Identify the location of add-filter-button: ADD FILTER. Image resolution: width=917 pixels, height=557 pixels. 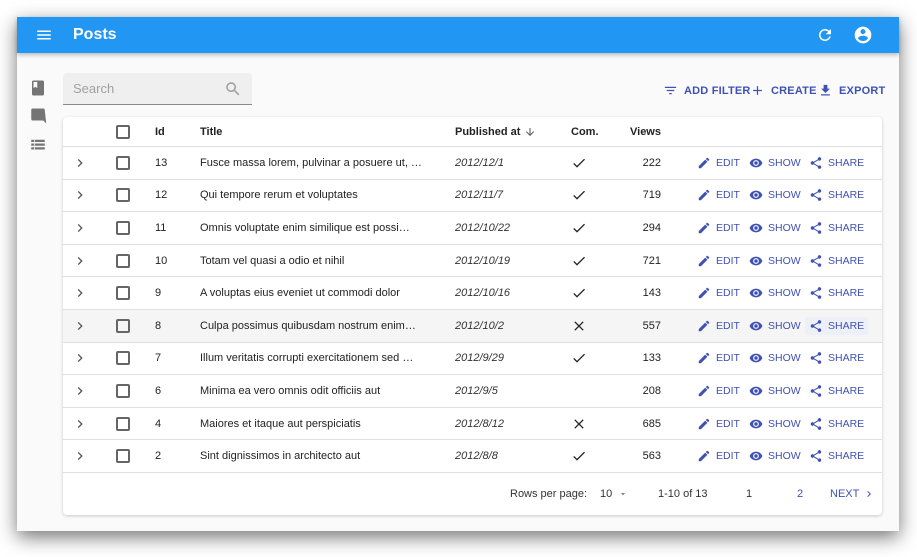
(707, 90).